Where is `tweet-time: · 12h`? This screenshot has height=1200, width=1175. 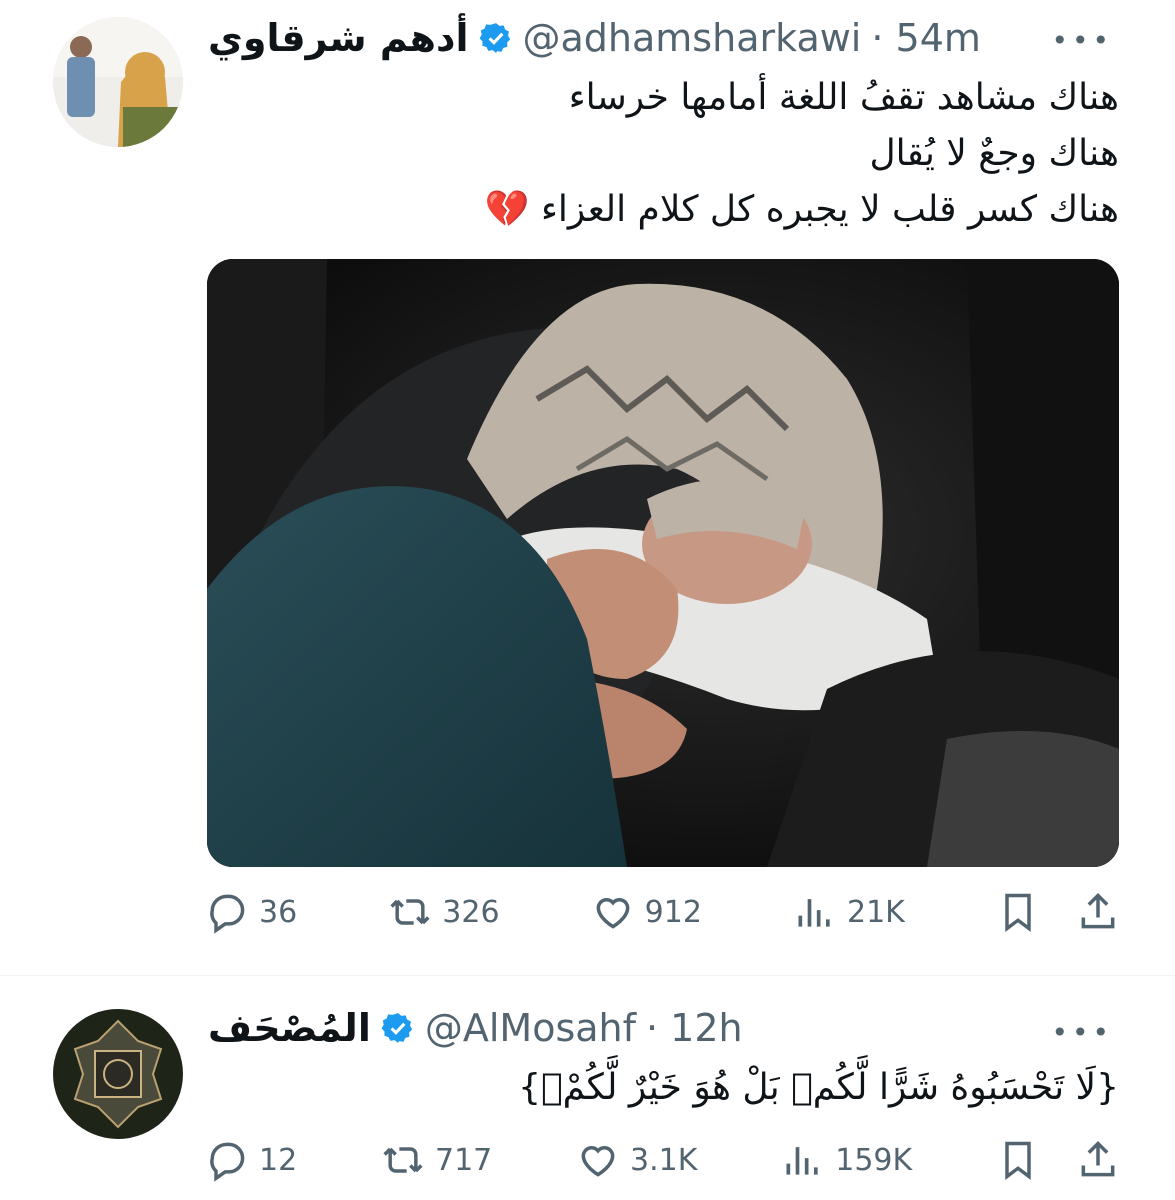 tweet-time: · 12h is located at coordinates (694, 1028).